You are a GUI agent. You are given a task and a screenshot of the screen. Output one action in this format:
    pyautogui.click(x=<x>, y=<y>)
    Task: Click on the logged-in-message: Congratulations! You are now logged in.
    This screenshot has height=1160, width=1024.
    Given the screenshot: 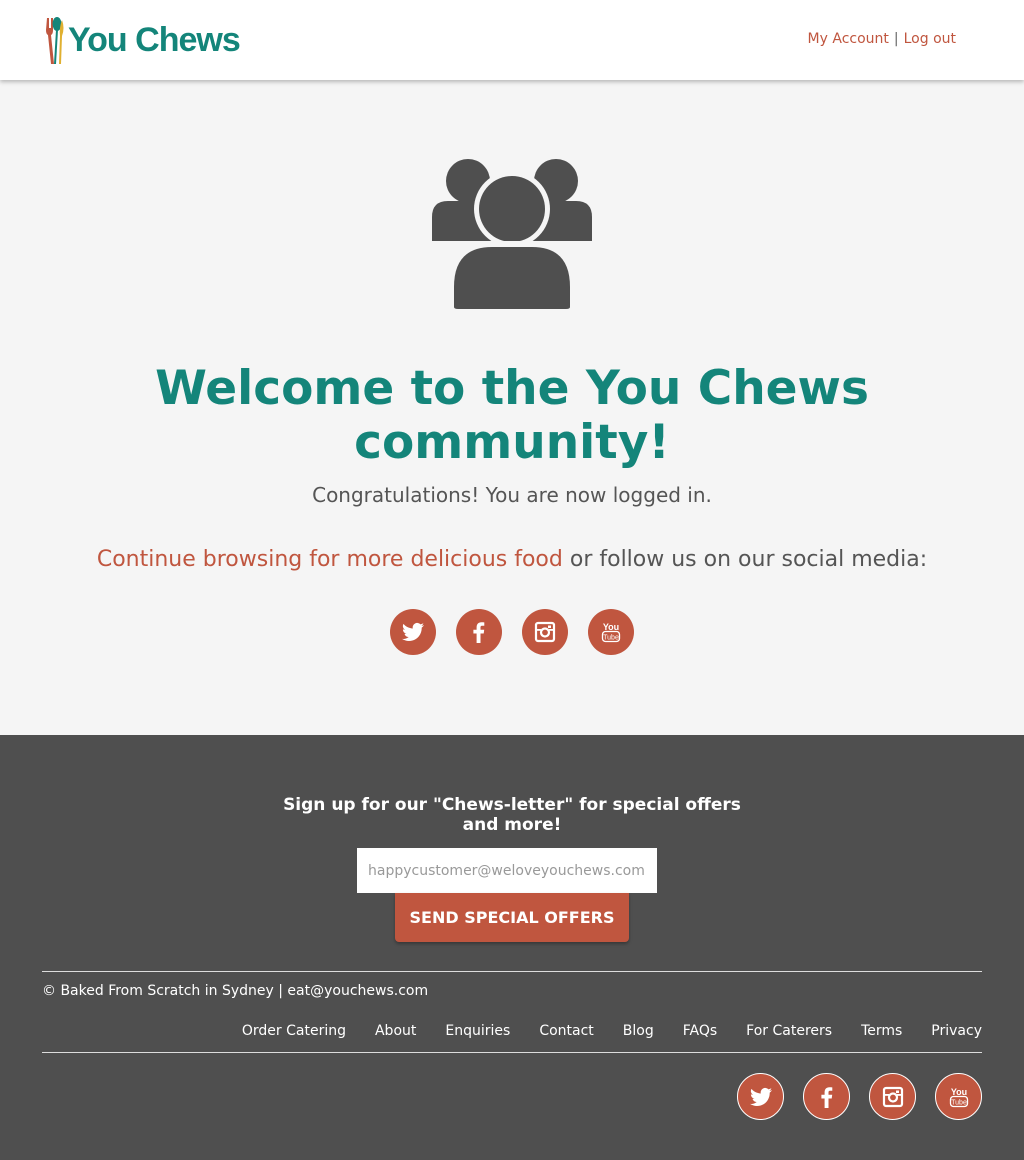 What is the action you would take?
    pyautogui.click(x=512, y=495)
    